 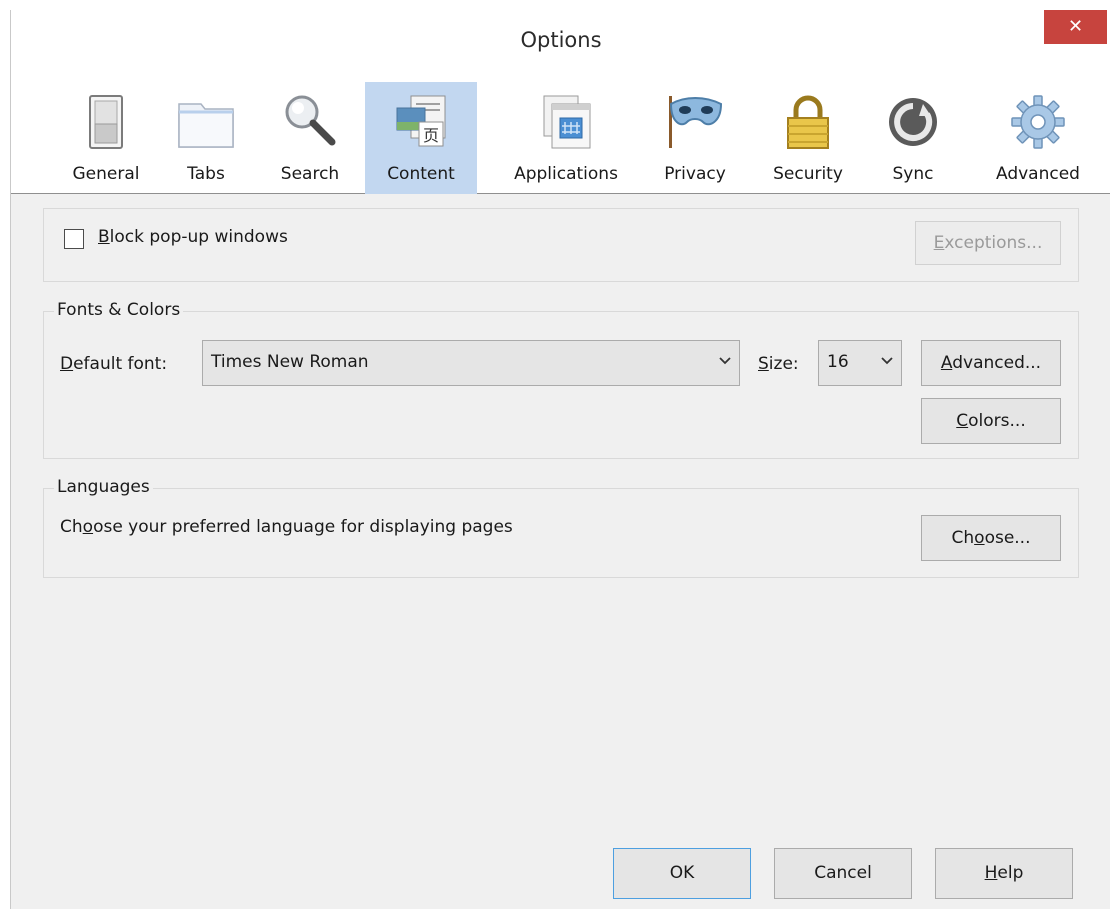 I want to click on tab-label: Tabs, so click(x=206, y=174).